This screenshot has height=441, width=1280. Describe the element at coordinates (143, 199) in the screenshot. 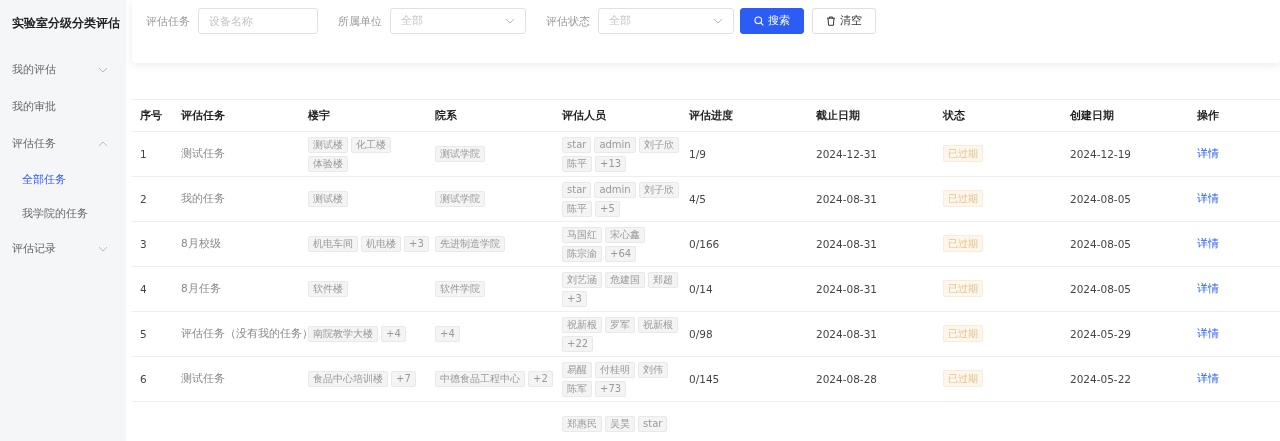

I see `row-number: 2` at that location.